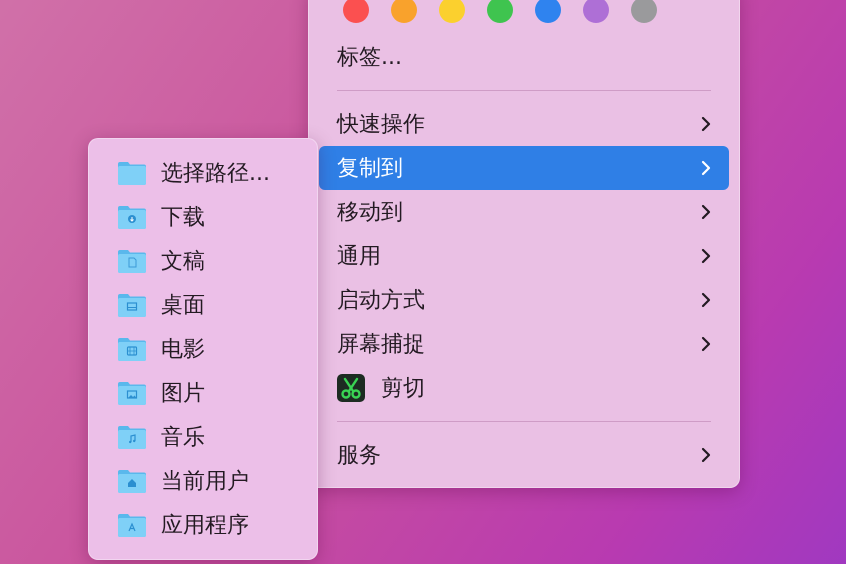 The image size is (846, 564). I want to click on folder-icon, so click(132, 173).